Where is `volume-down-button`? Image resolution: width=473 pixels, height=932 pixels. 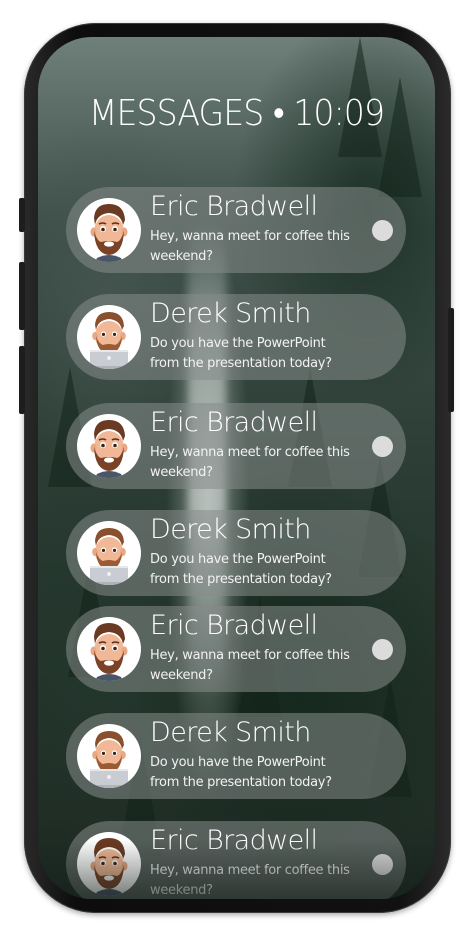 volume-down-button is located at coordinates (22, 380).